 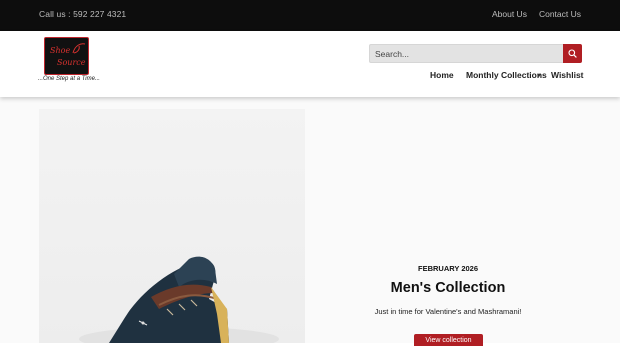 I want to click on top-links: About Us Contact Us, so click(x=536, y=14).